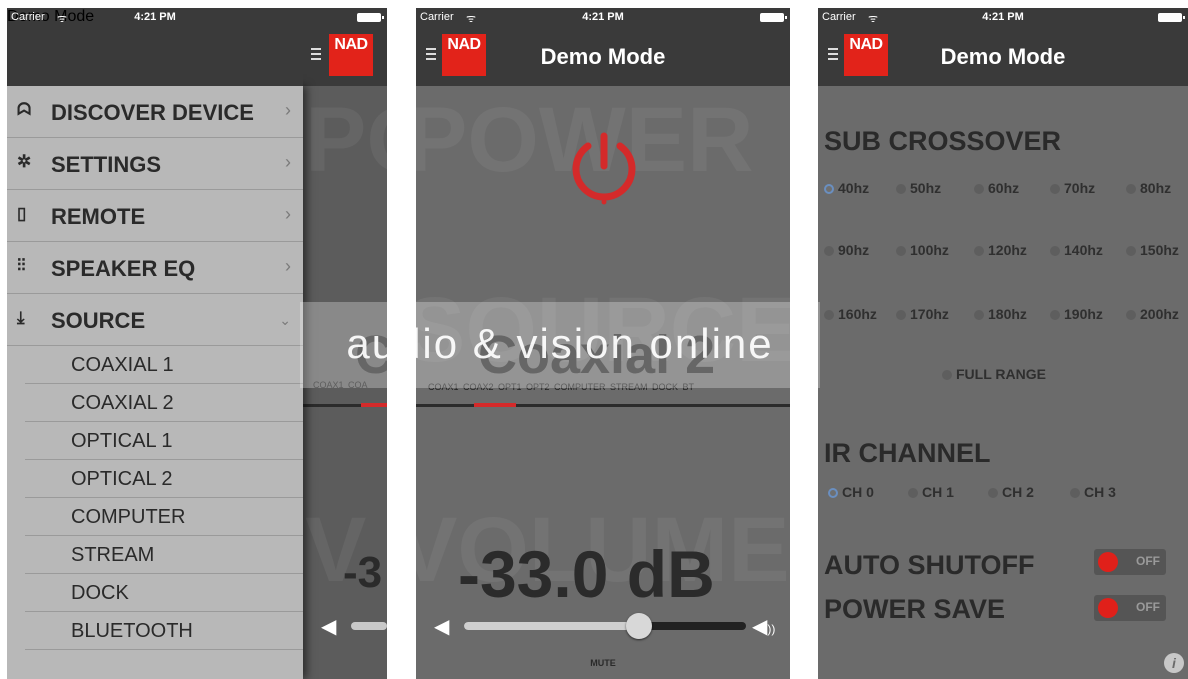 This screenshot has height=679, width=1188. I want to click on menu-item-source: ⤓ SOURCE ⌄, so click(155, 320).